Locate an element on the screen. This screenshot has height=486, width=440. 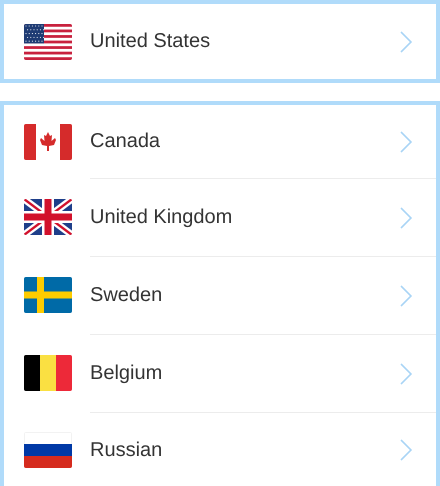
country-name: Canada is located at coordinates (125, 141).